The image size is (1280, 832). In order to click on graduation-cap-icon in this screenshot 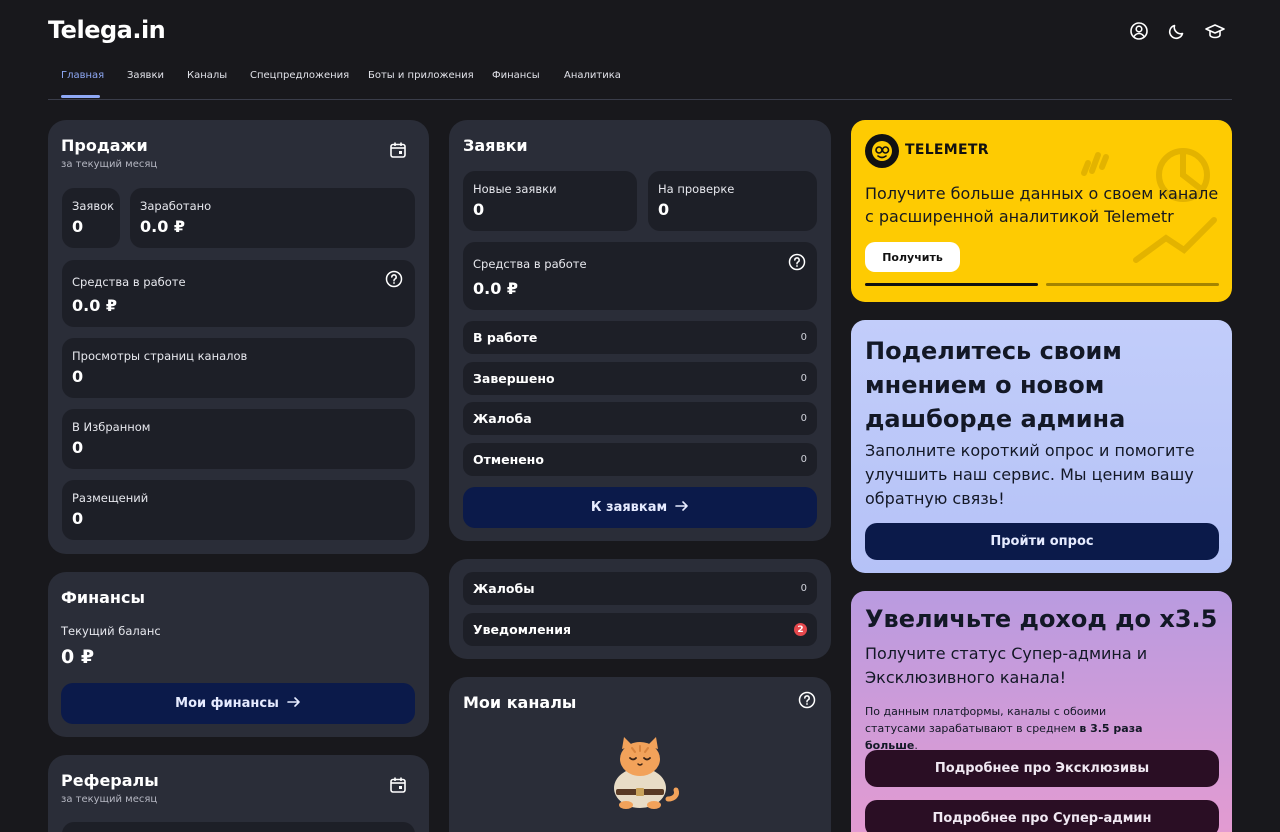, I will do `click(1215, 31)`.